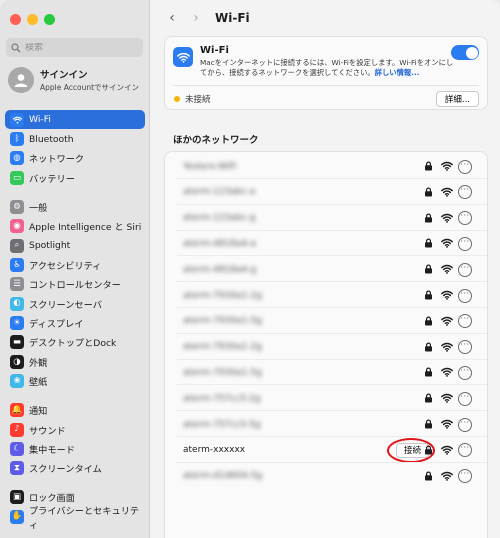  What do you see at coordinates (75, 177) in the screenshot?
I see `sidebar-item-3: ▭ バッテリー` at bounding box center [75, 177].